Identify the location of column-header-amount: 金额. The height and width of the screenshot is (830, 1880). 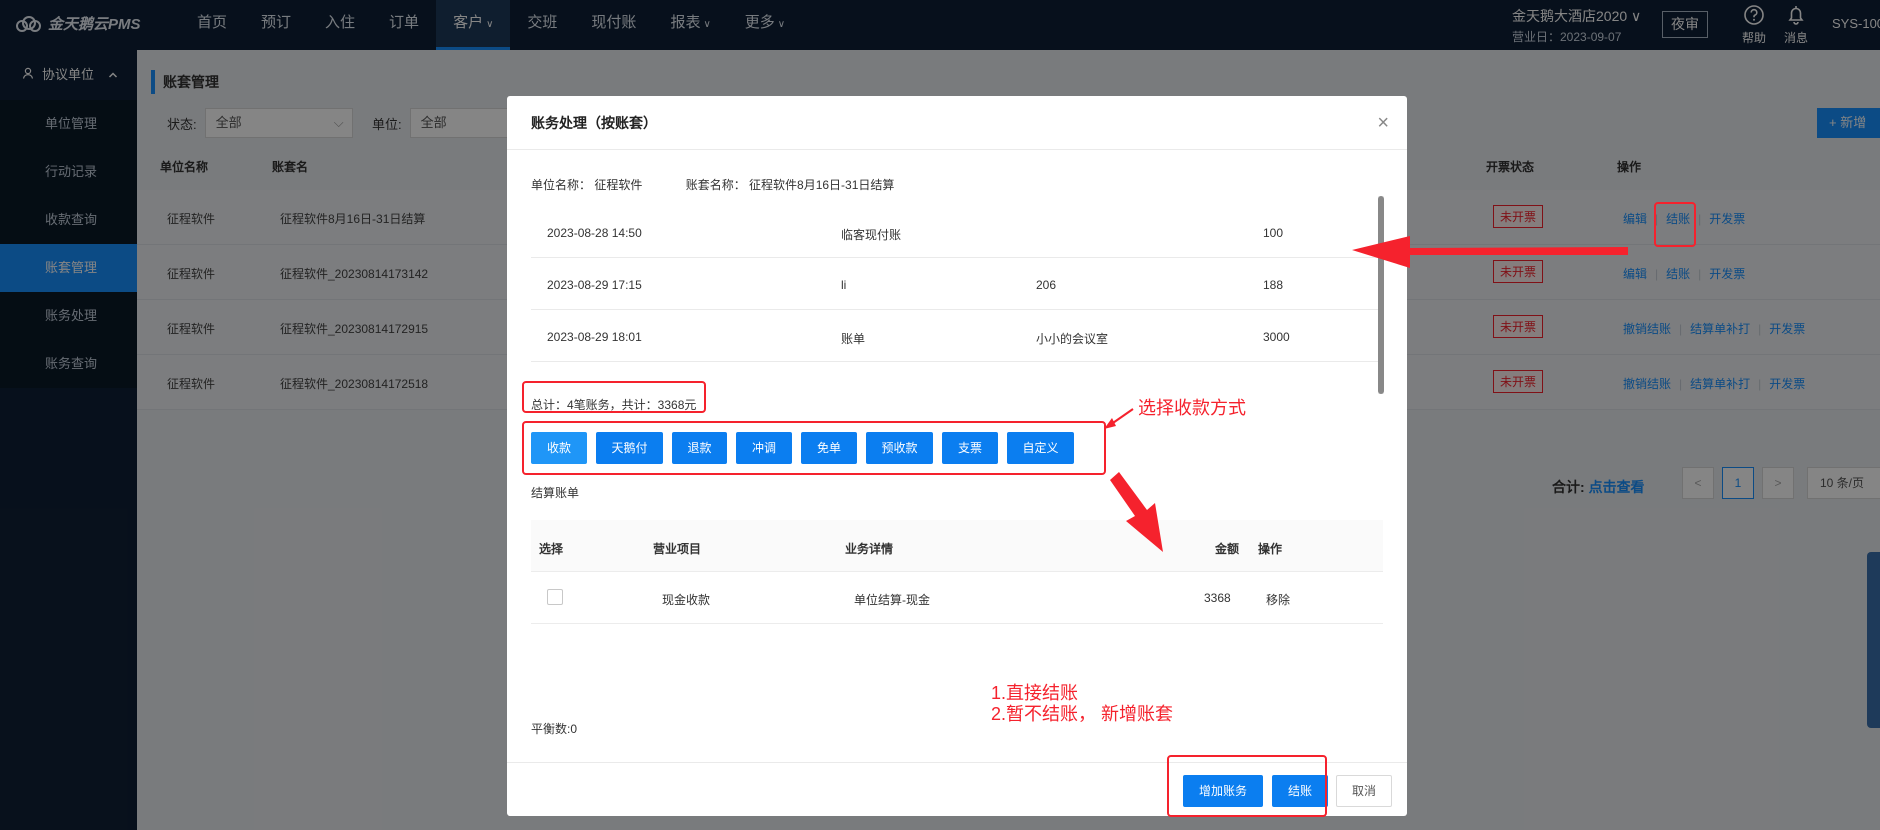
(1227, 549).